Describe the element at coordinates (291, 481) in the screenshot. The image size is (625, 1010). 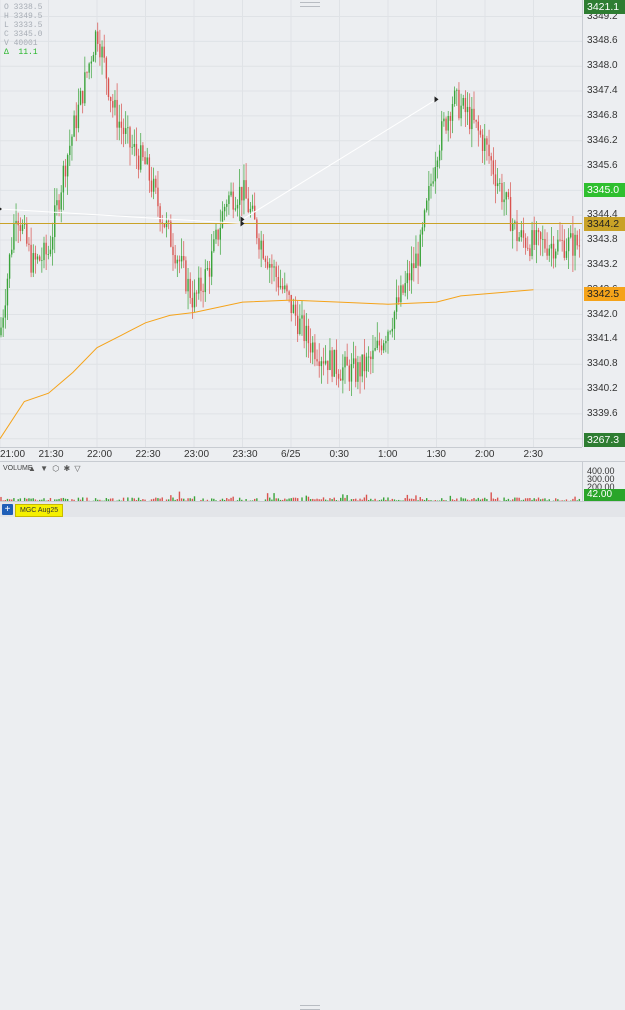
I see `volume-pane: VOLUME ▲ ▼ ⬡ ✱ ▽` at that location.